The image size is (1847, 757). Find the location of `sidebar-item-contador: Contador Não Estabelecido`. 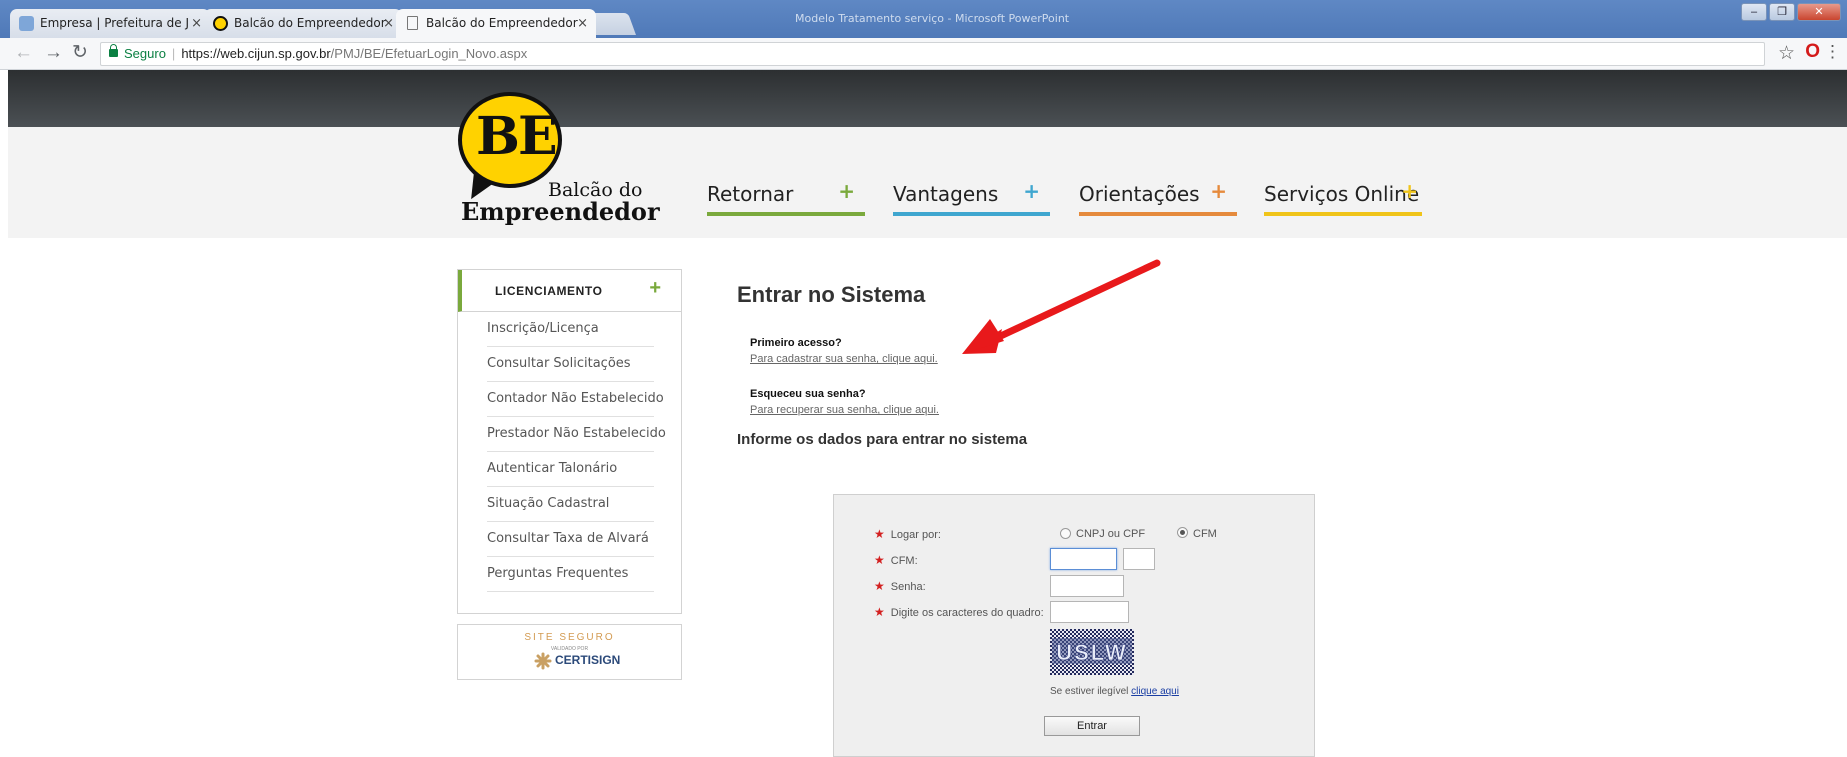

sidebar-item-contador: Contador Não Estabelecido is located at coordinates (575, 399).